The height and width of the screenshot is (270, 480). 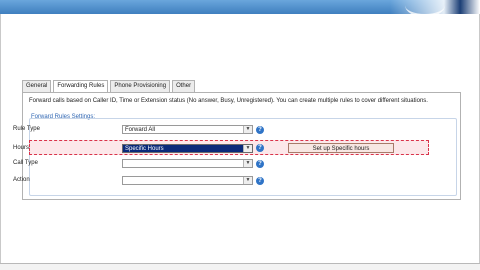 I want to click on window-header-bar, so click(x=240, y=8).